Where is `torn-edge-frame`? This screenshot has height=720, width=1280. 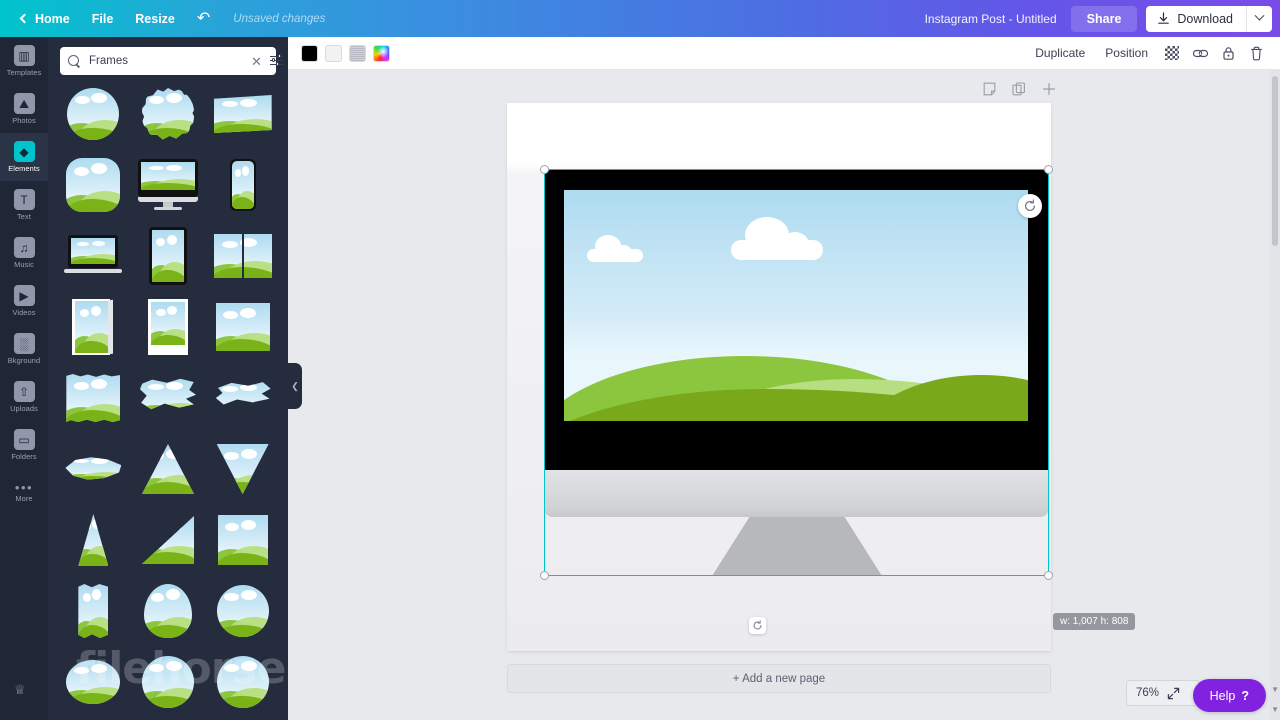 torn-edge-frame is located at coordinates (93, 398).